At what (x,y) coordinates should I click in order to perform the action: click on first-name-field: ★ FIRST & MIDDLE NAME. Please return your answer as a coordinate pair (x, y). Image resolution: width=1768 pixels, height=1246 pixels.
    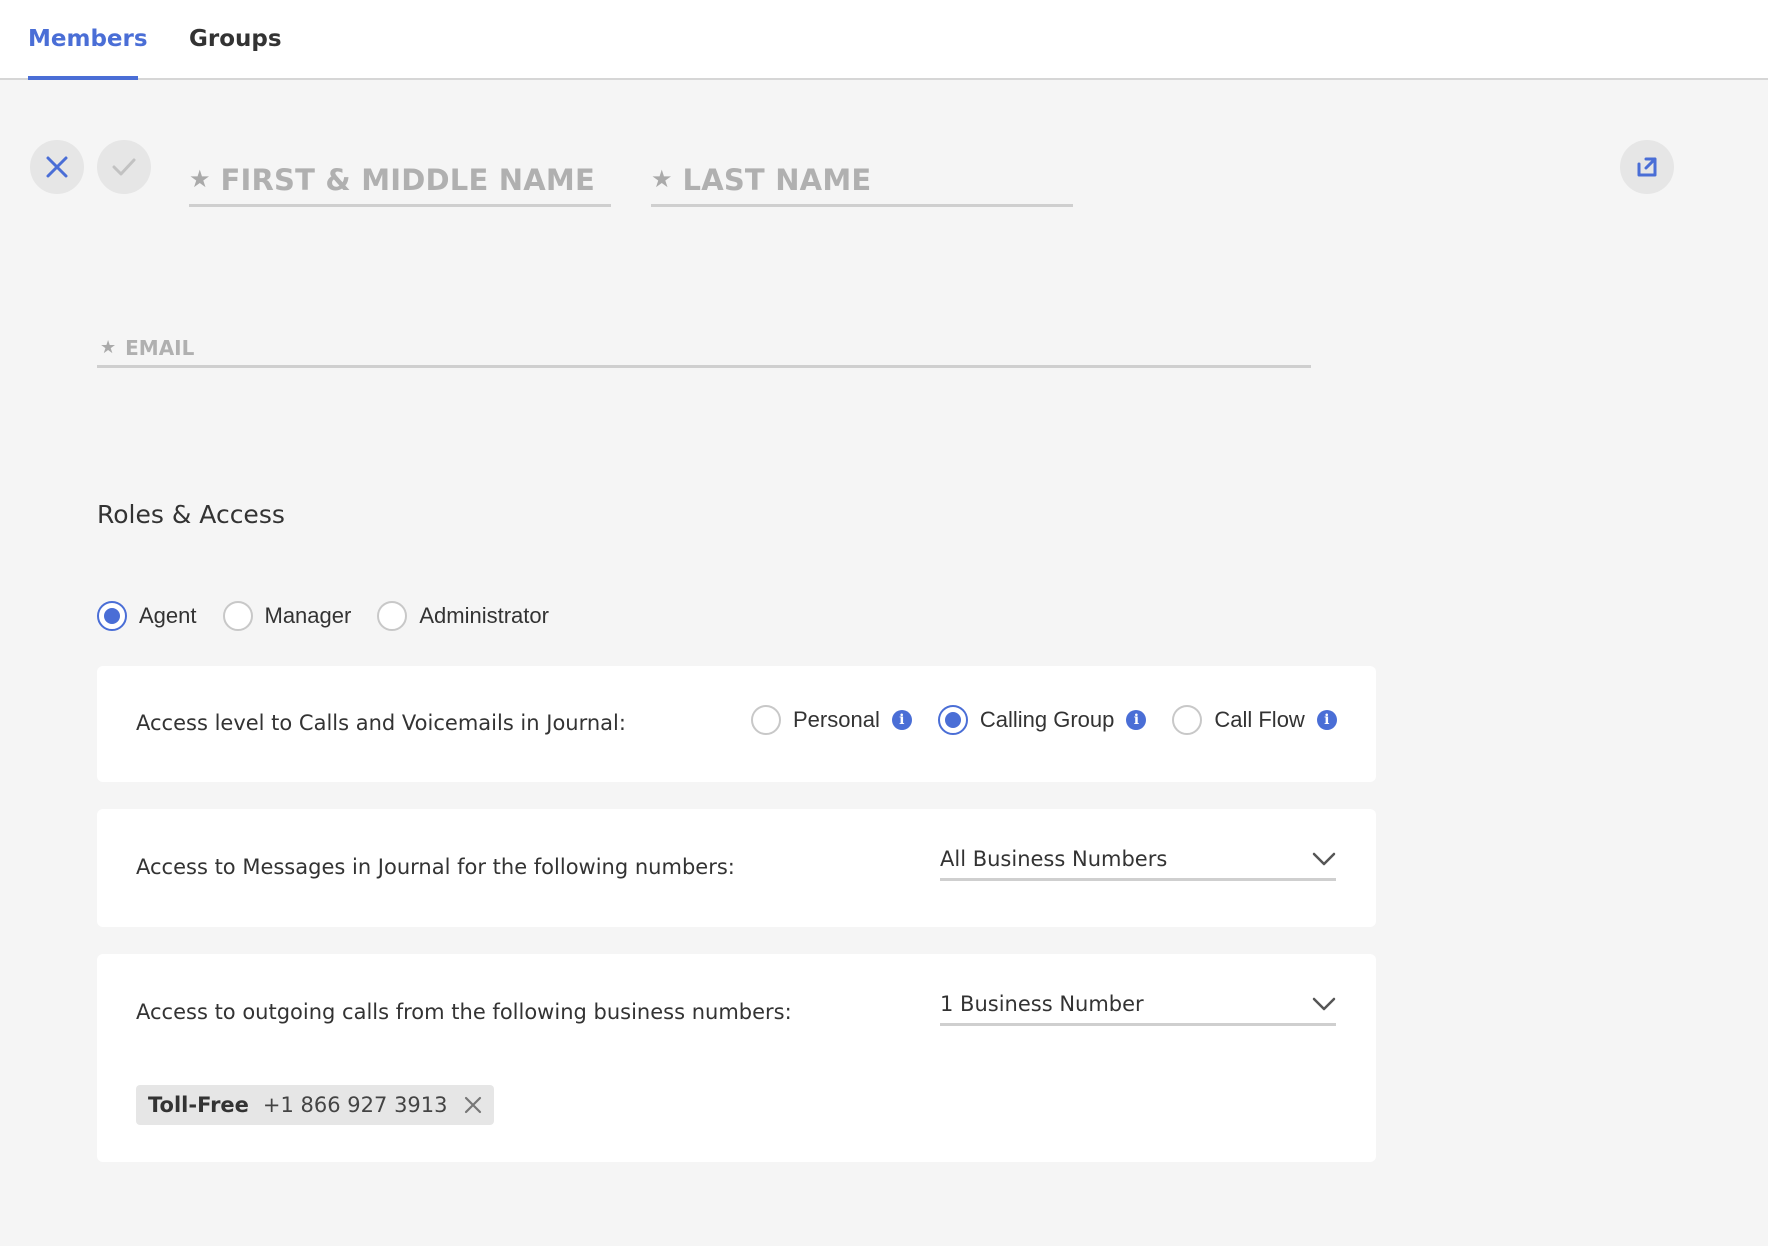
    Looking at the image, I should click on (400, 181).